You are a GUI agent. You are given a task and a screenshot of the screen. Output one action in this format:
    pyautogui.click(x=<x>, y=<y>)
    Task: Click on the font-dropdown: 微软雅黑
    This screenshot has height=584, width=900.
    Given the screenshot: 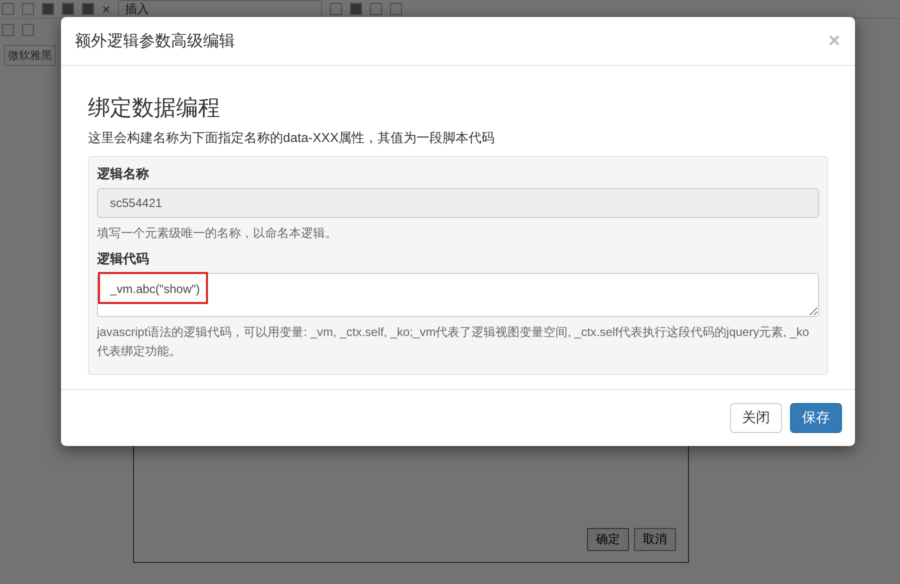 What is the action you would take?
    pyautogui.click(x=30, y=55)
    